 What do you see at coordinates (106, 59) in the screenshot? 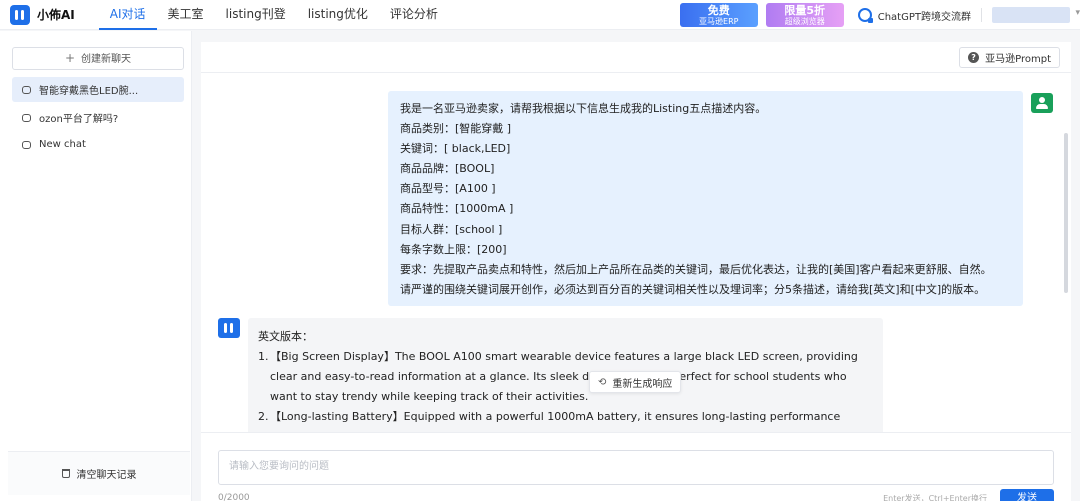
I see `new-chat-label: 创建新聊天` at bounding box center [106, 59].